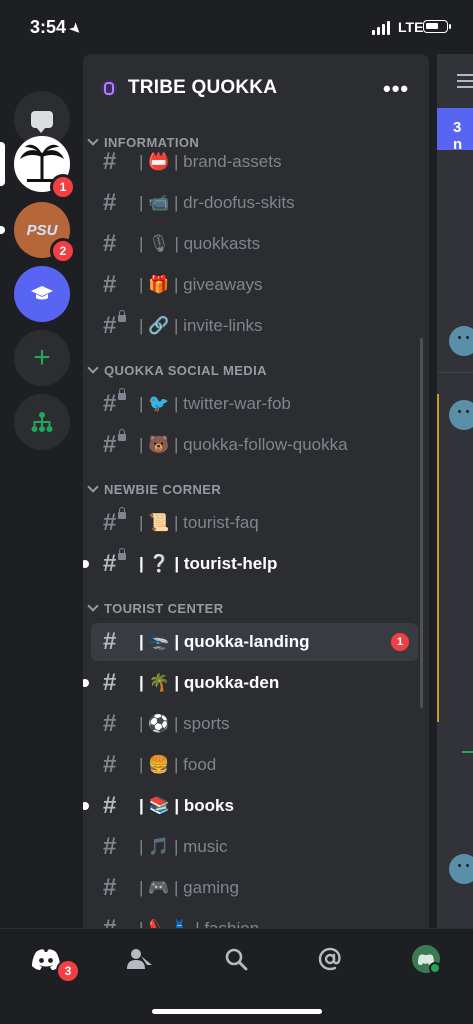  I want to click on new-messages-banner: 3 n, so click(455, 130).